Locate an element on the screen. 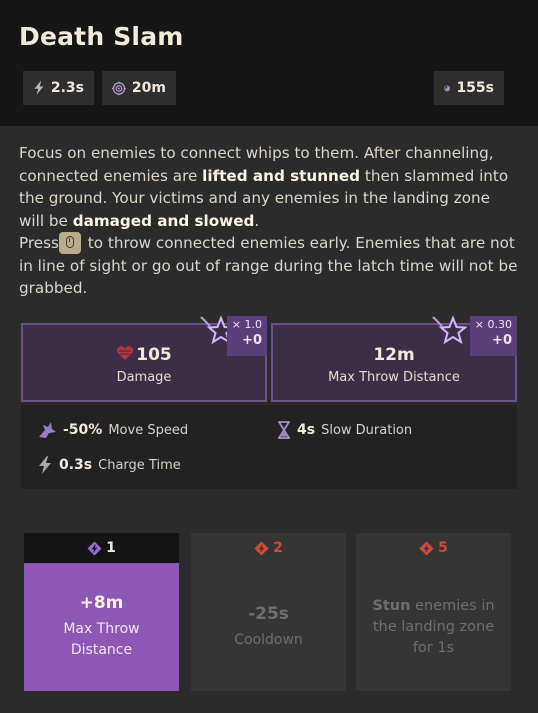 This screenshot has width=538, height=713. charge-time-value: 2.3s is located at coordinates (67, 88).